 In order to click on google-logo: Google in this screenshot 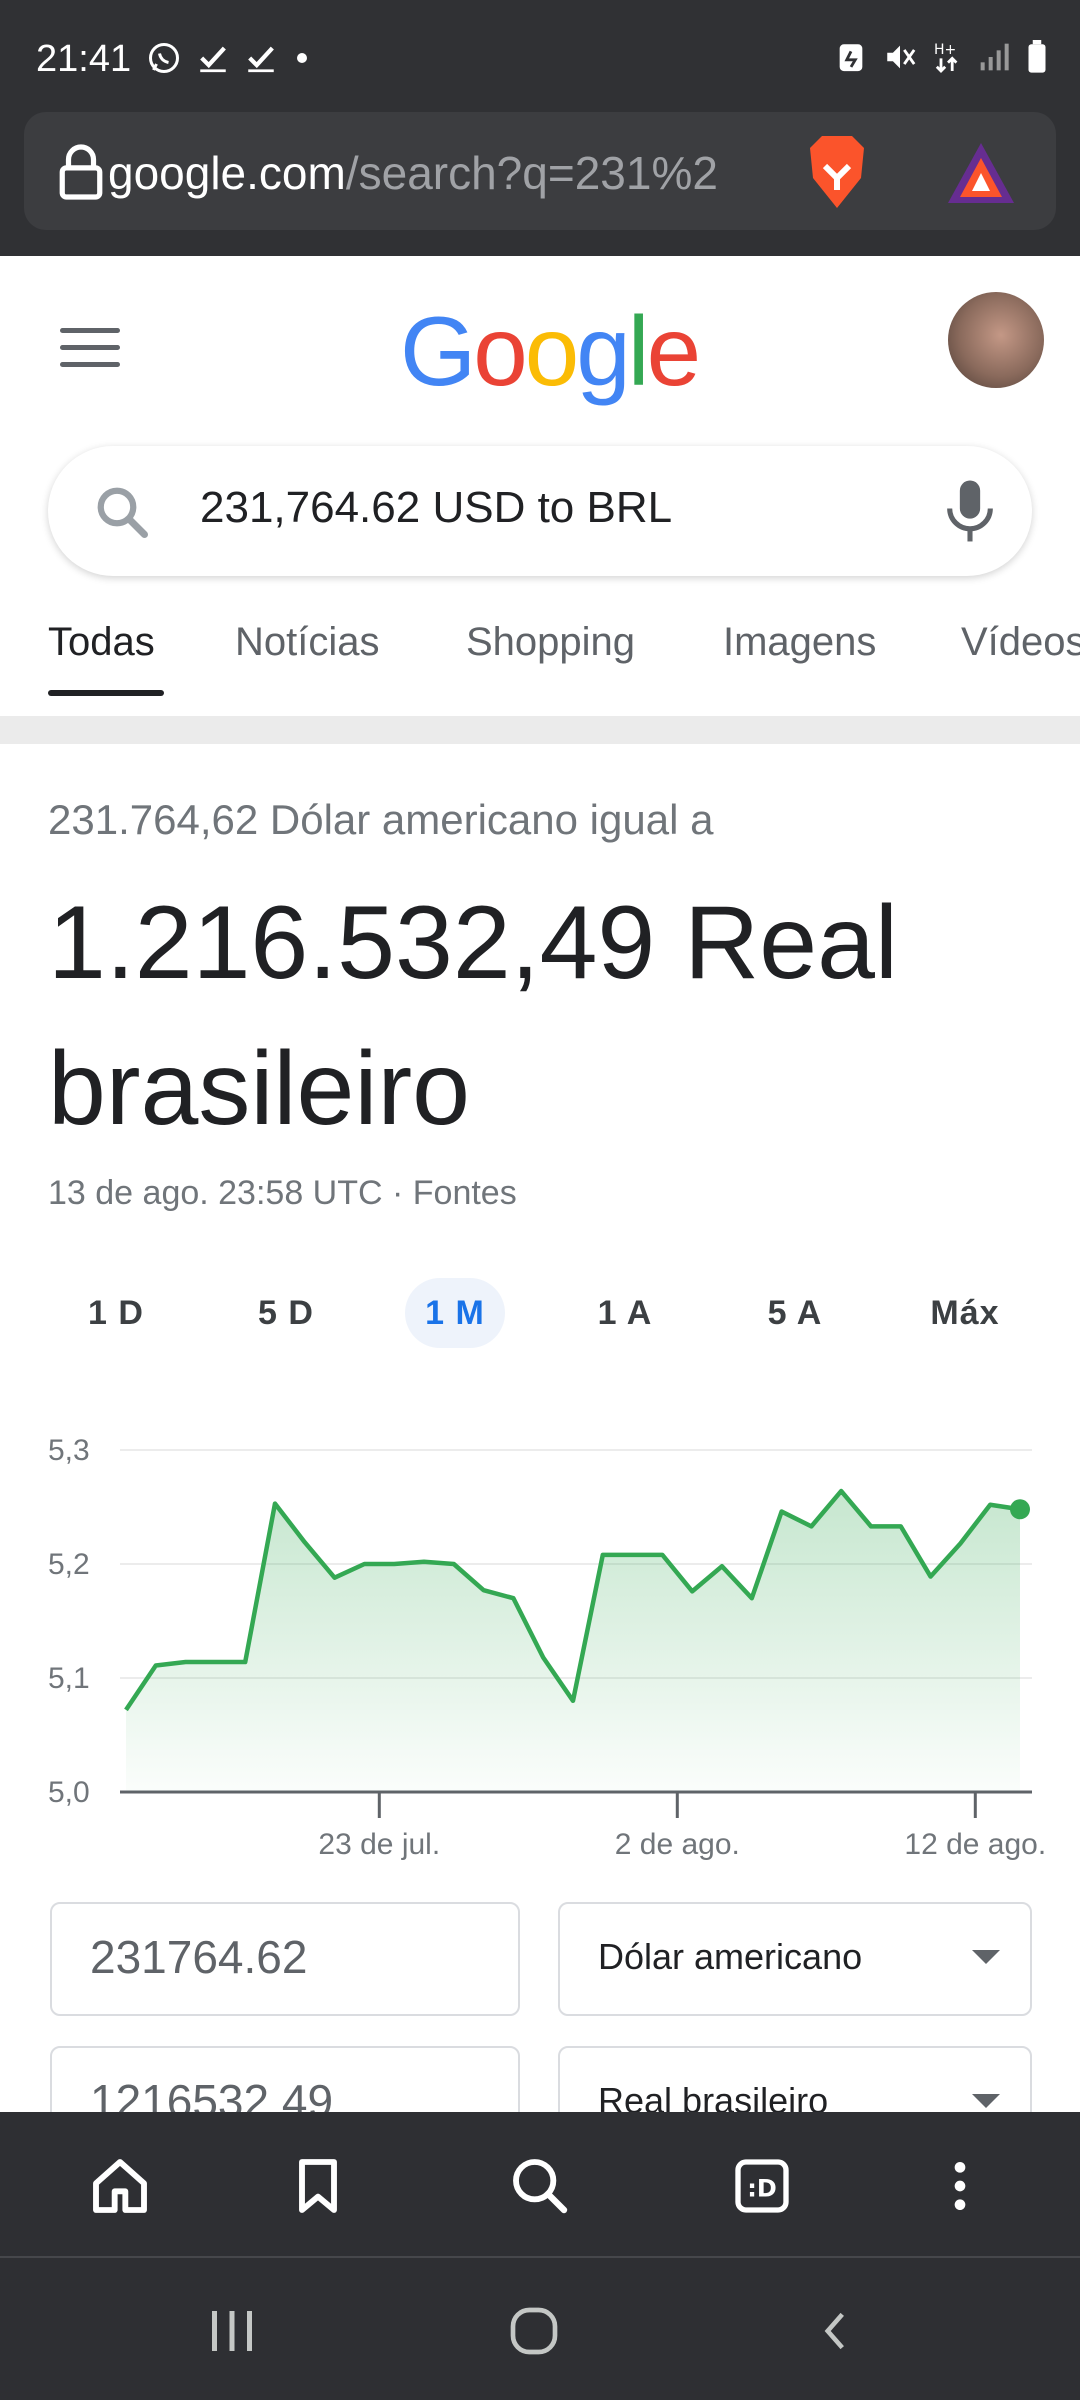, I will do `click(550, 351)`.